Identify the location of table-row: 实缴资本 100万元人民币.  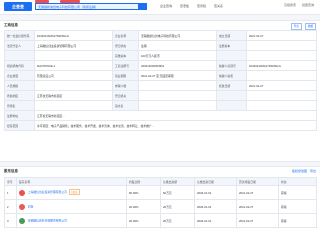
(160, 55).